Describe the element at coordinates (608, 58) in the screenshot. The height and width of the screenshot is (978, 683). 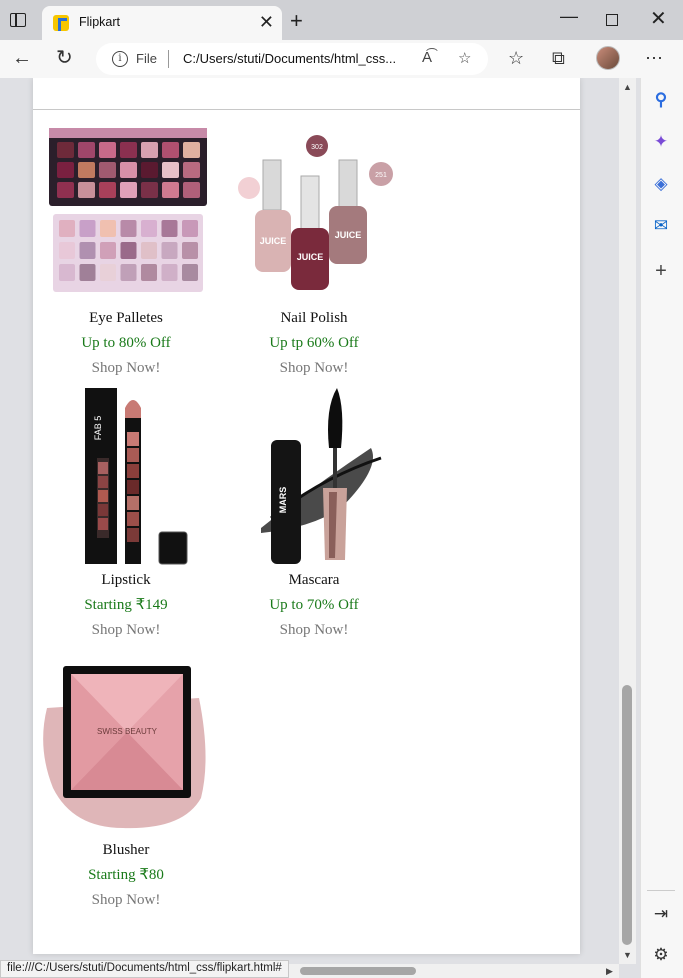
I see `profile-avatar` at that location.